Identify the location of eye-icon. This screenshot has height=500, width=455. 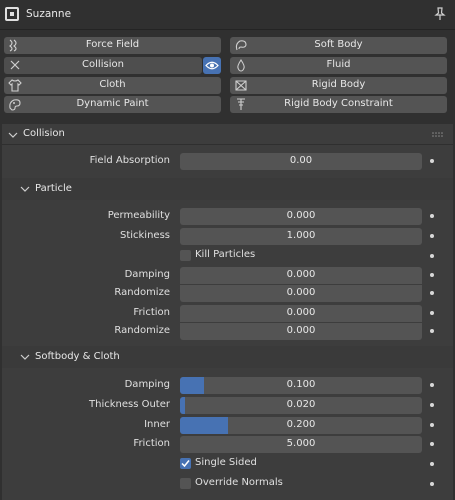
(212, 65).